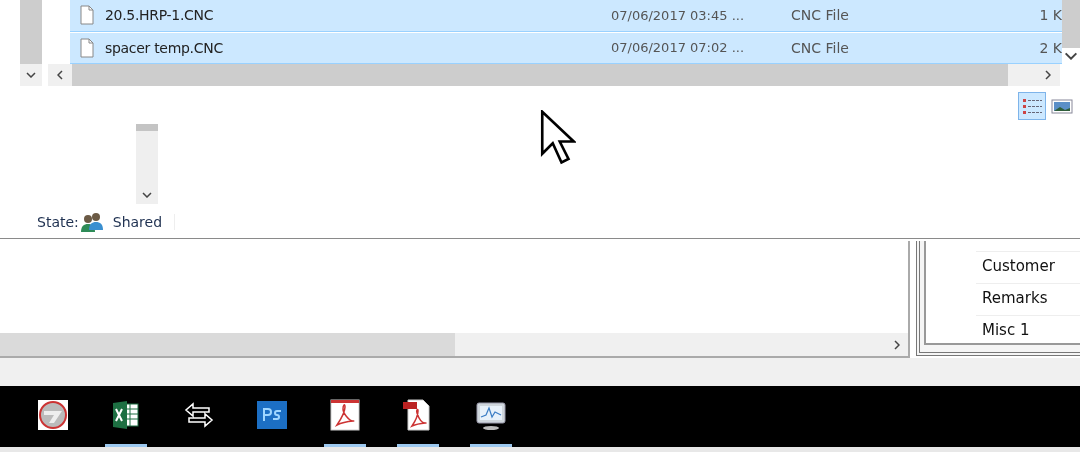 The height and width of the screenshot is (452, 1080). I want to click on users-icon, so click(91, 221).